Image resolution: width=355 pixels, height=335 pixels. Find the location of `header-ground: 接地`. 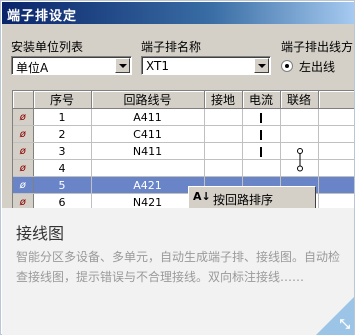

header-ground: 接地 is located at coordinates (223, 100).